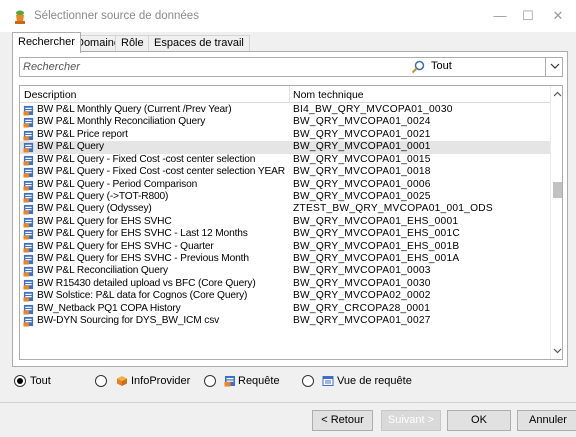 This screenshot has height=437, width=576. Describe the element at coordinates (121, 122) in the screenshot. I see `row-description: BW P&L Monthly Reconciliation Query` at that location.